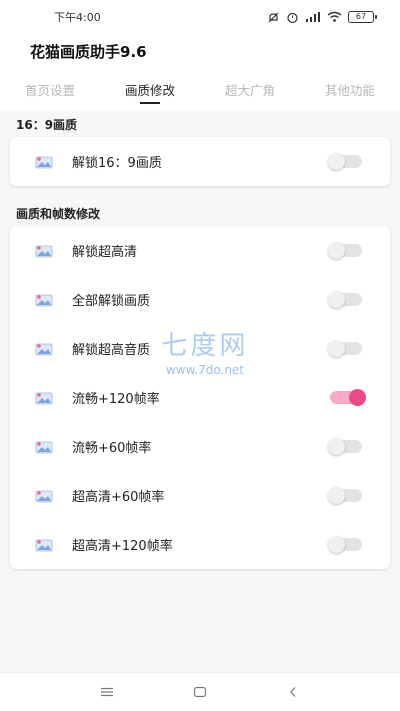 This screenshot has height=711, width=400. Describe the element at coordinates (111, 350) in the screenshot. I see `setting-label: 解锁超高音质` at that location.